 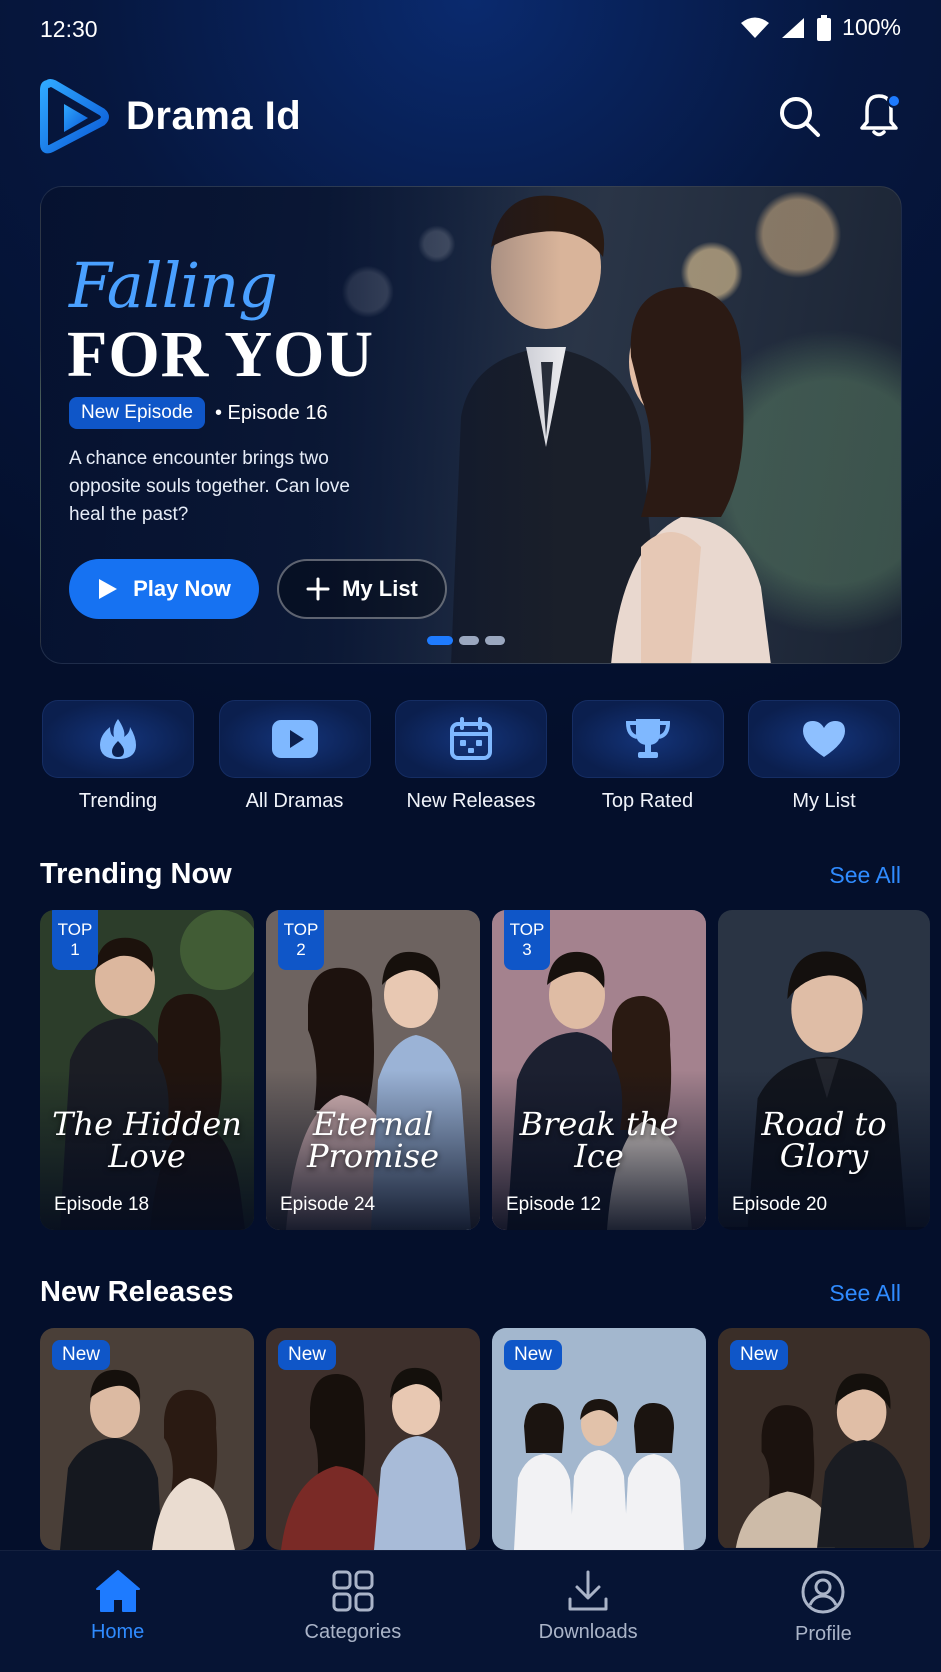 What do you see at coordinates (328, 1204) in the screenshot?
I see `card-episode: Episode 24` at bounding box center [328, 1204].